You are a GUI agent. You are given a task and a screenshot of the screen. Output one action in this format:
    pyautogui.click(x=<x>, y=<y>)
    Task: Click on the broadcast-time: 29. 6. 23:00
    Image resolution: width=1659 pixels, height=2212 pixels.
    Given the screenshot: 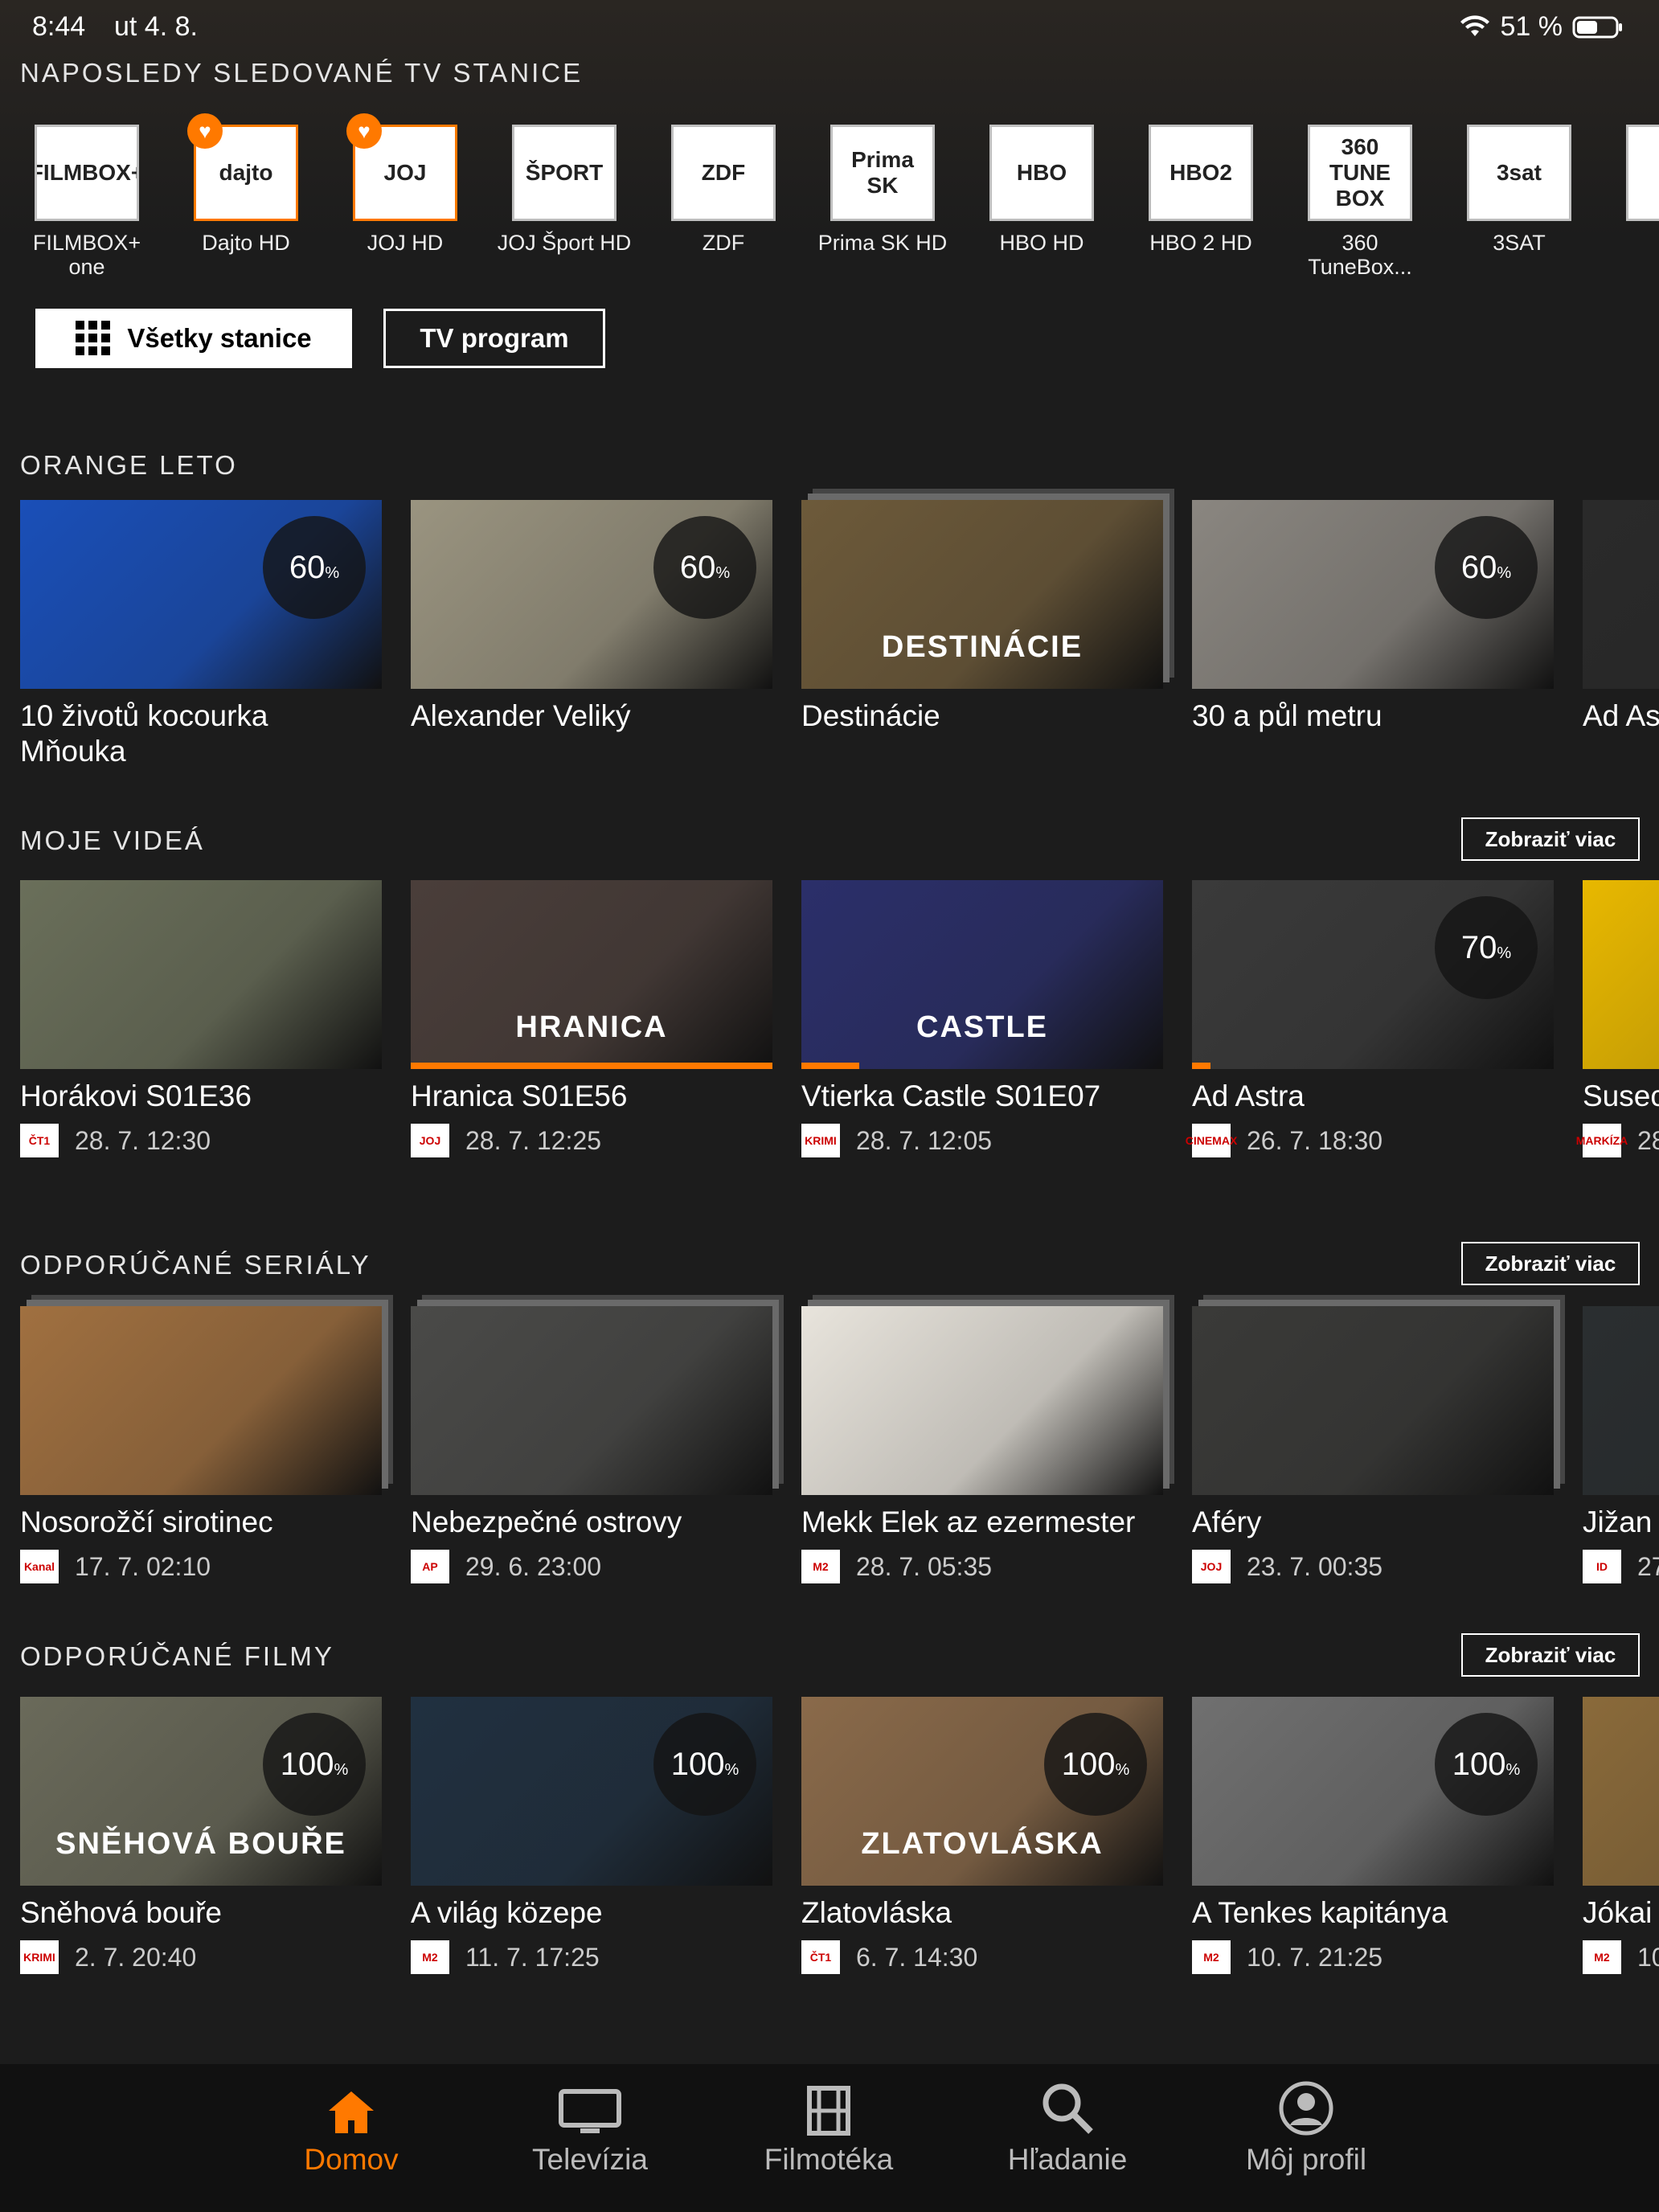 What is the action you would take?
    pyautogui.click(x=533, y=1566)
    